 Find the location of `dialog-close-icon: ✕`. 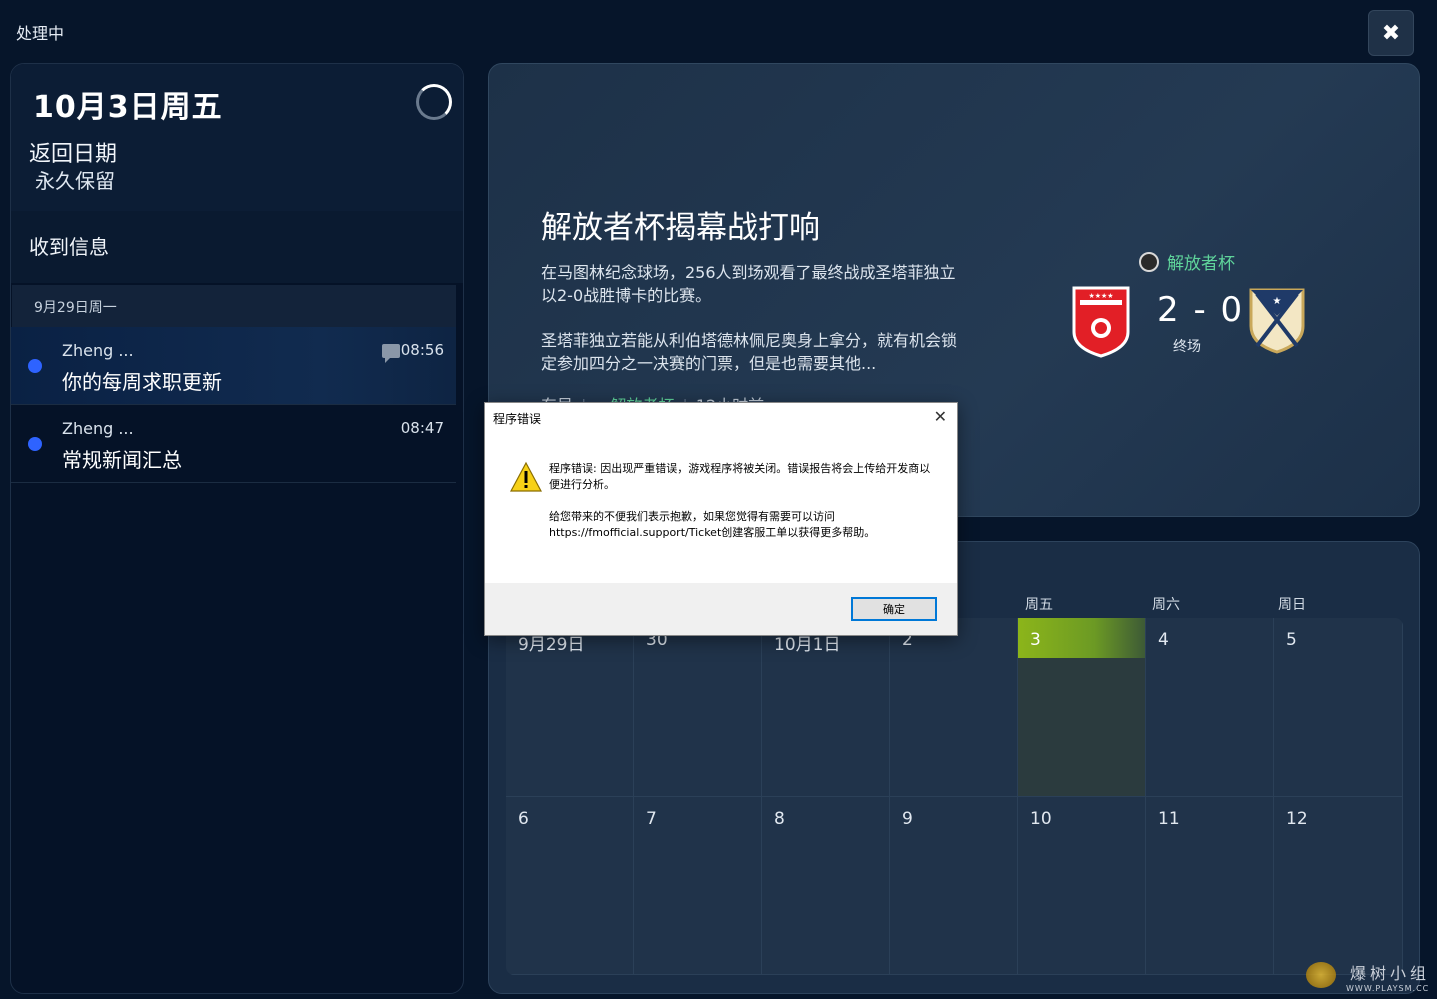

dialog-close-icon: ✕ is located at coordinates (940, 416).